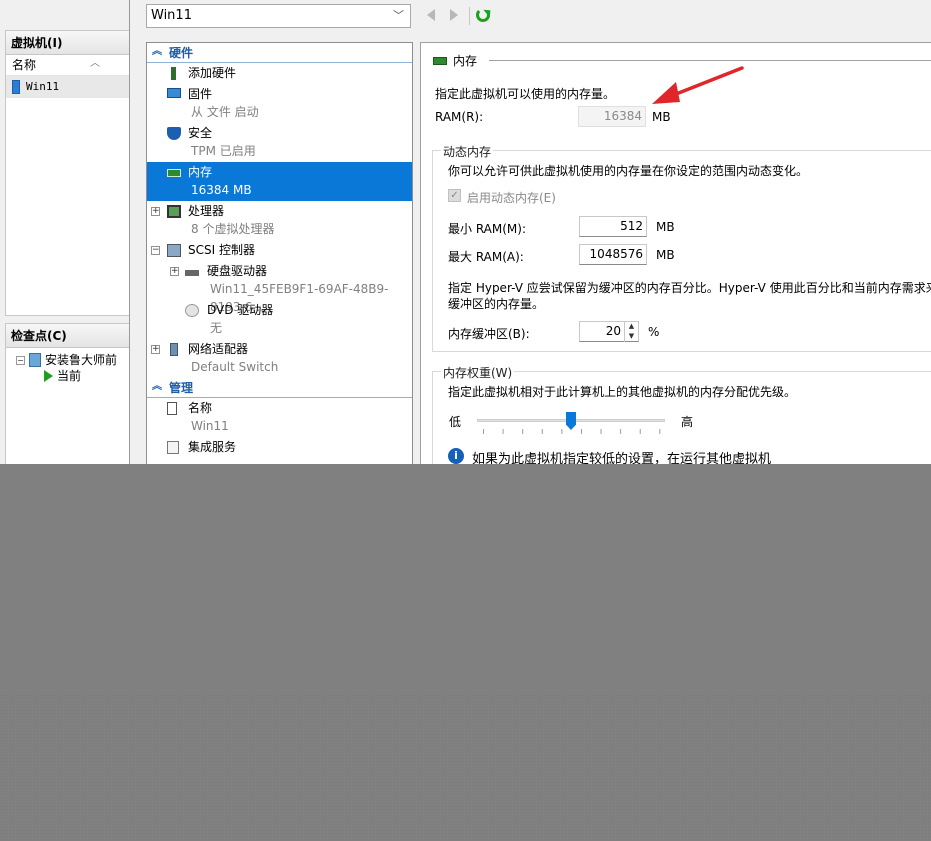 The width and height of the screenshot is (931, 841). What do you see at coordinates (687, 422) in the screenshot?
I see `weight-high-label: 高` at bounding box center [687, 422].